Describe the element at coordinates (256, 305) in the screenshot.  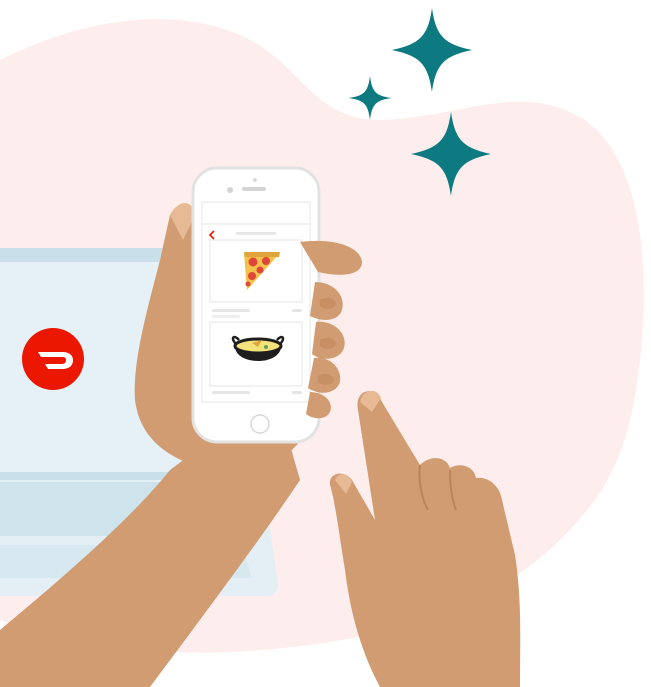
I see `phone` at that location.